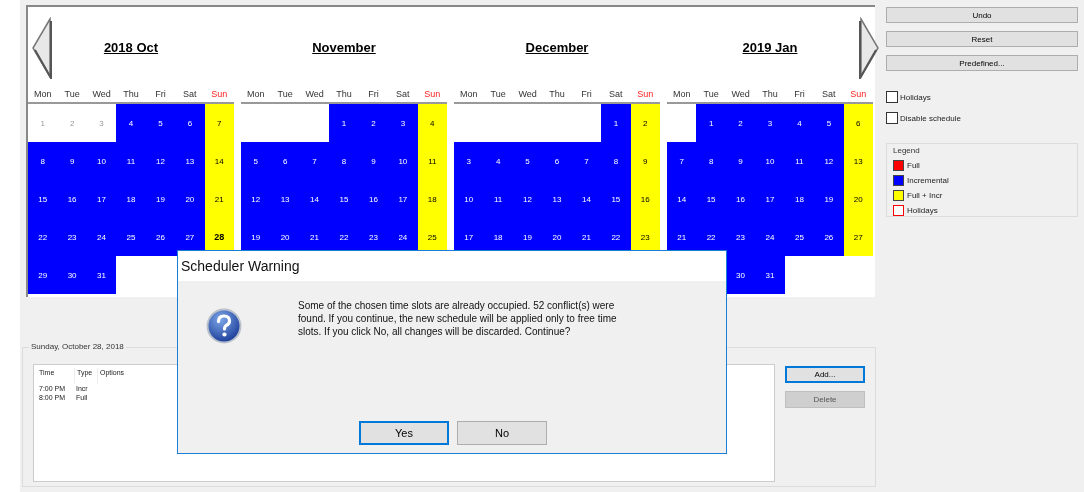 The width and height of the screenshot is (1084, 492). What do you see at coordinates (43, 237) in the screenshot?
I see `calendar-day: 22` at bounding box center [43, 237].